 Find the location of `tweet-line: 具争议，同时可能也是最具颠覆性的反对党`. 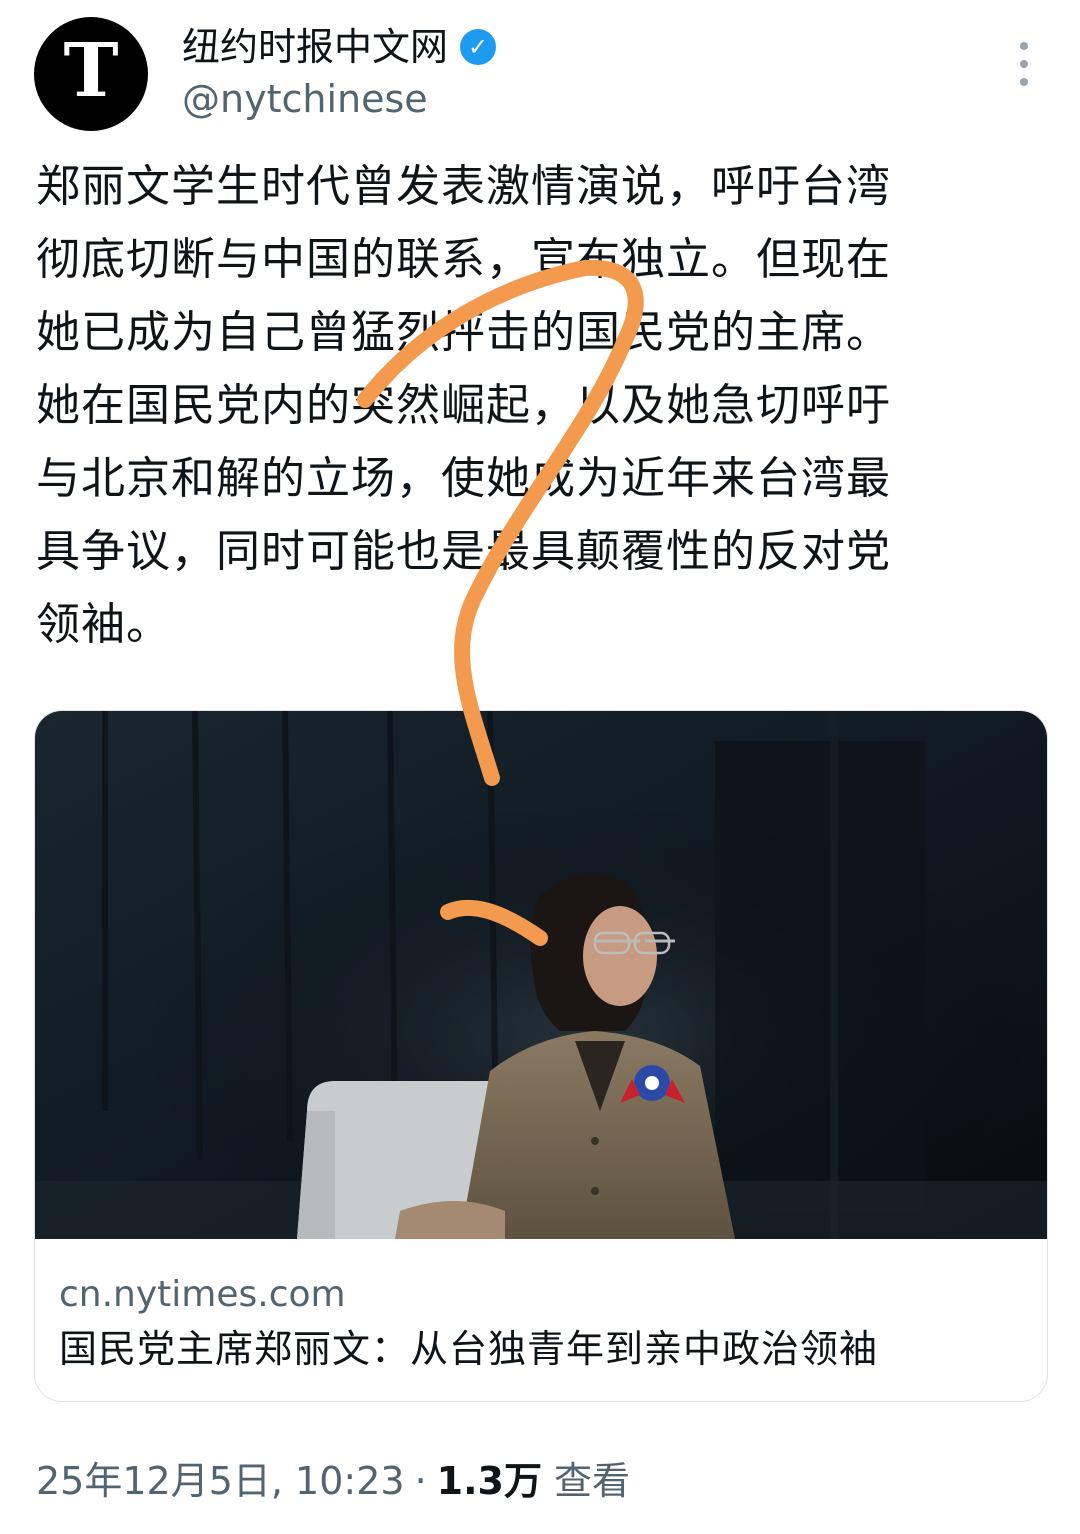

tweet-line: 具争议，同时可能也是最具颠覆性的反对党 is located at coordinates (463, 551).